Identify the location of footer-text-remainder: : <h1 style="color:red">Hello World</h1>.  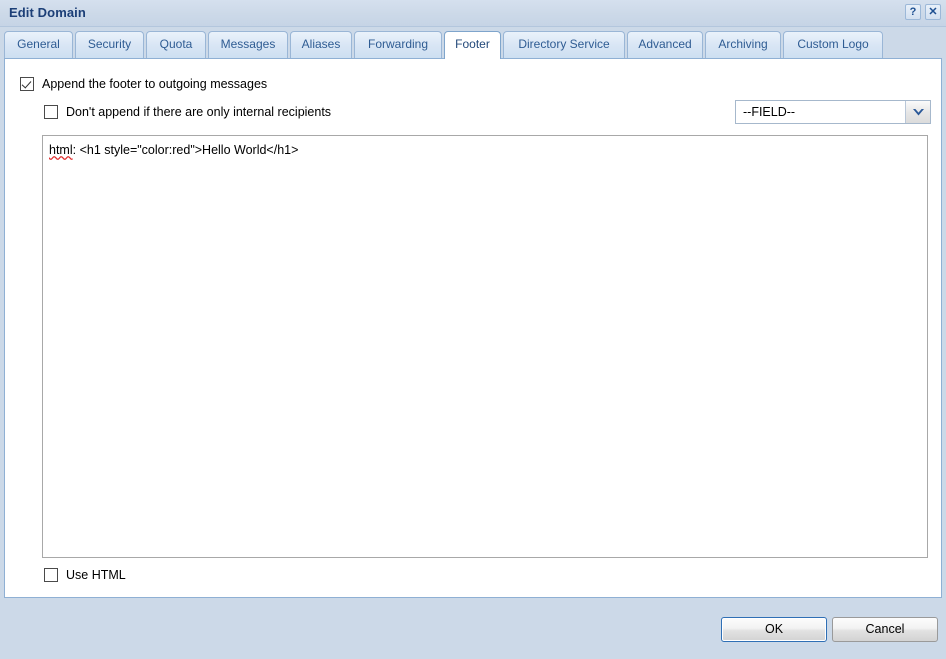
(185, 150).